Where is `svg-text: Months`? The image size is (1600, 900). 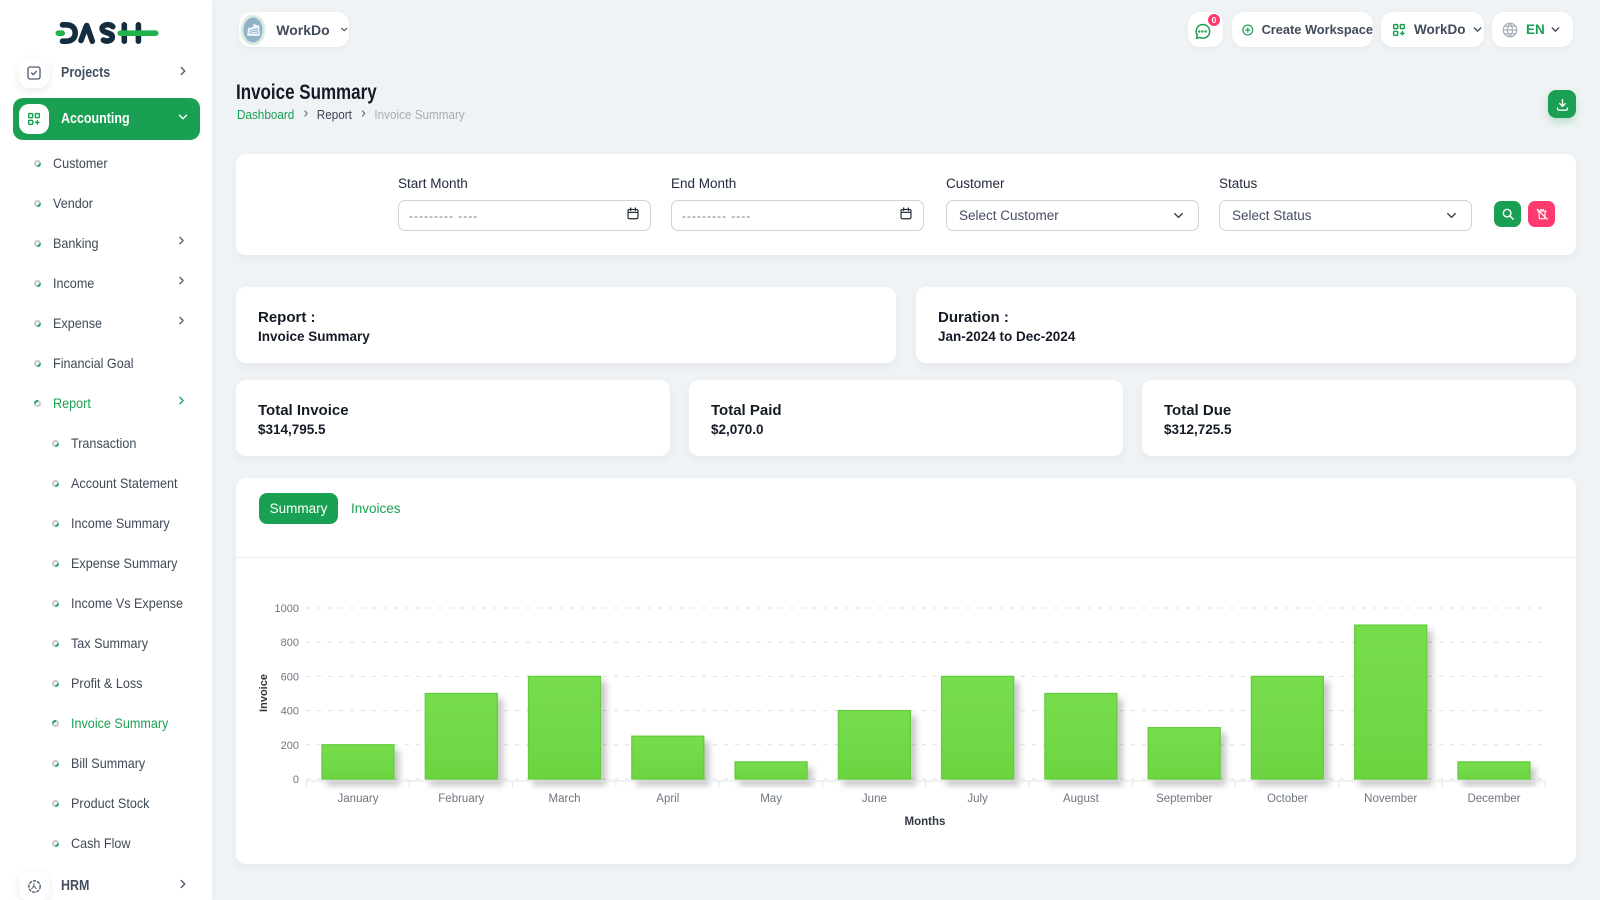 svg-text: Months is located at coordinates (925, 822).